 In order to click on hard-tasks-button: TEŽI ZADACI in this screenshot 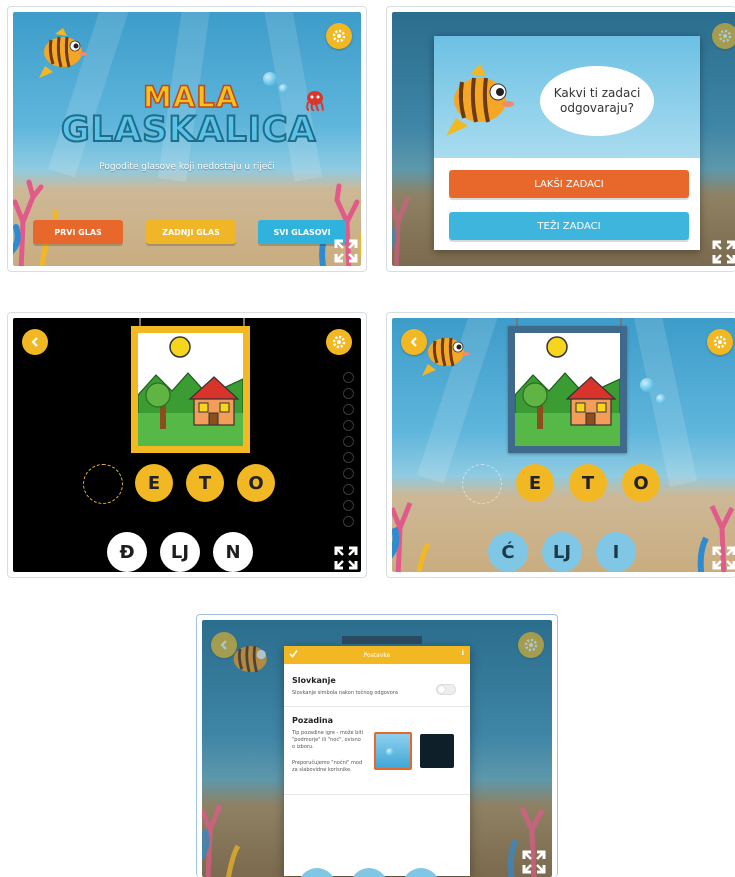, I will do `click(569, 226)`.